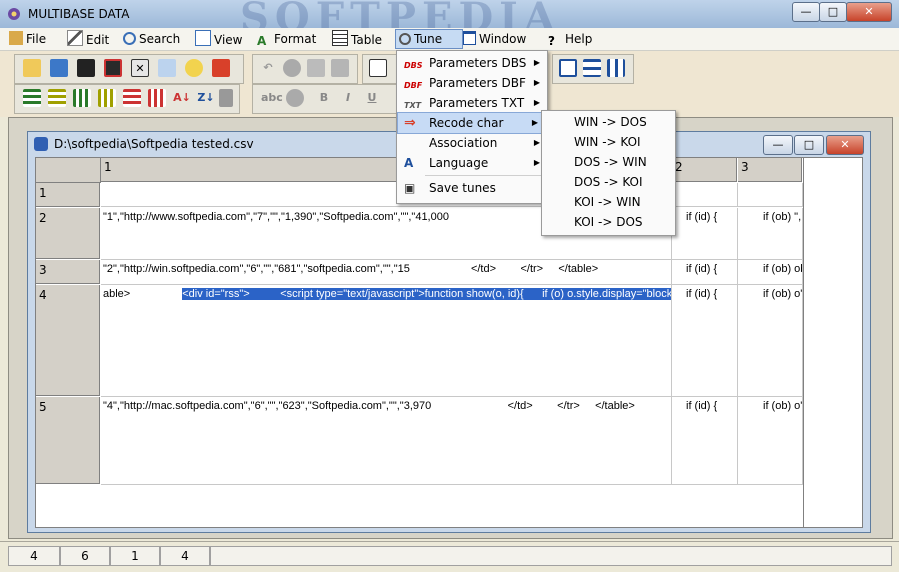 This screenshot has height=572, width=899. I want to click on menu-item-association: Association ▶, so click(472, 143).